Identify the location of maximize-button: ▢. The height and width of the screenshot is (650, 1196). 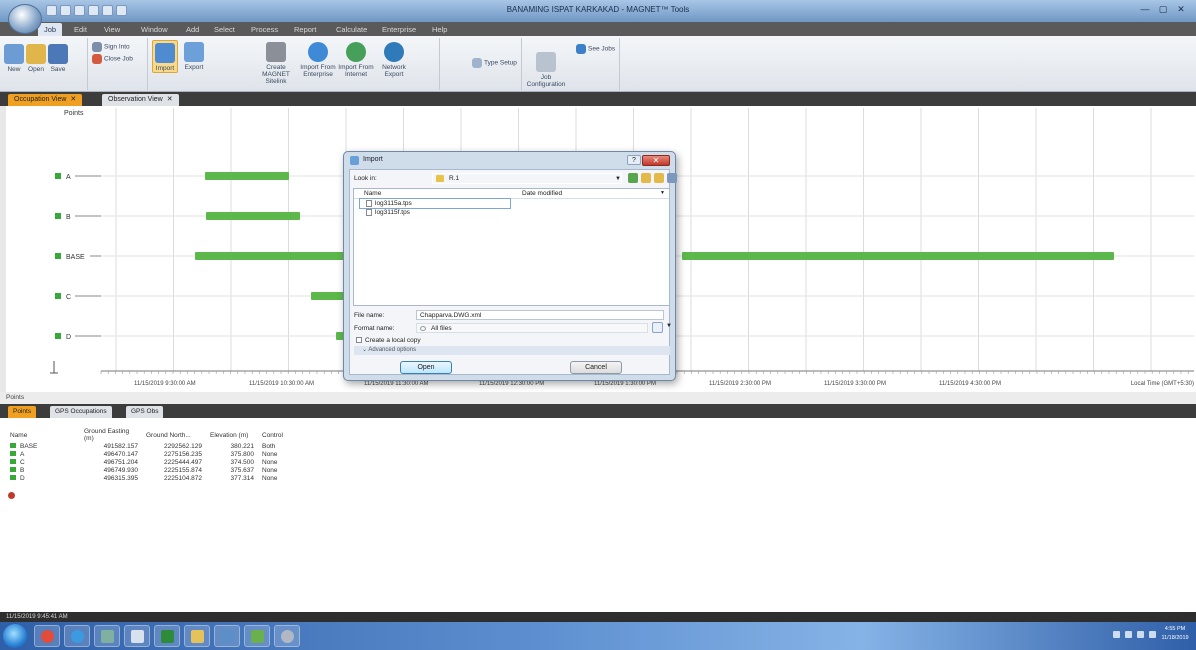
(1163, 9).